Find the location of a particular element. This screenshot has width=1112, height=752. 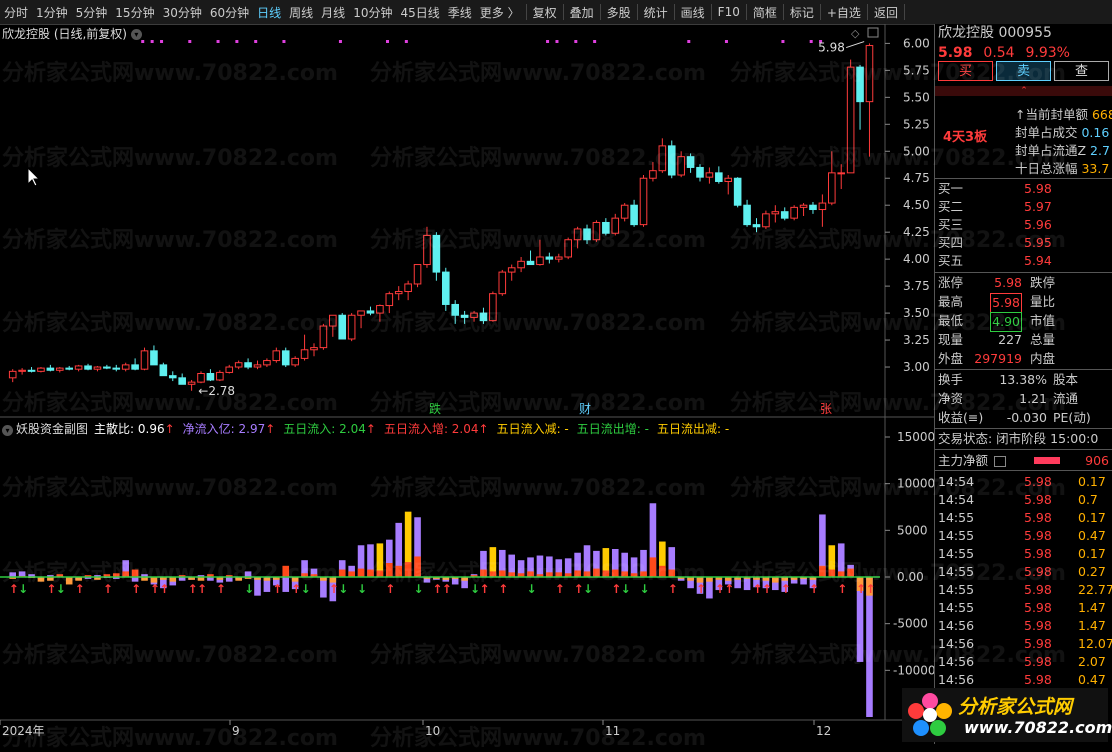

toolbar-item-14: 叠加 is located at coordinates (582, 12).